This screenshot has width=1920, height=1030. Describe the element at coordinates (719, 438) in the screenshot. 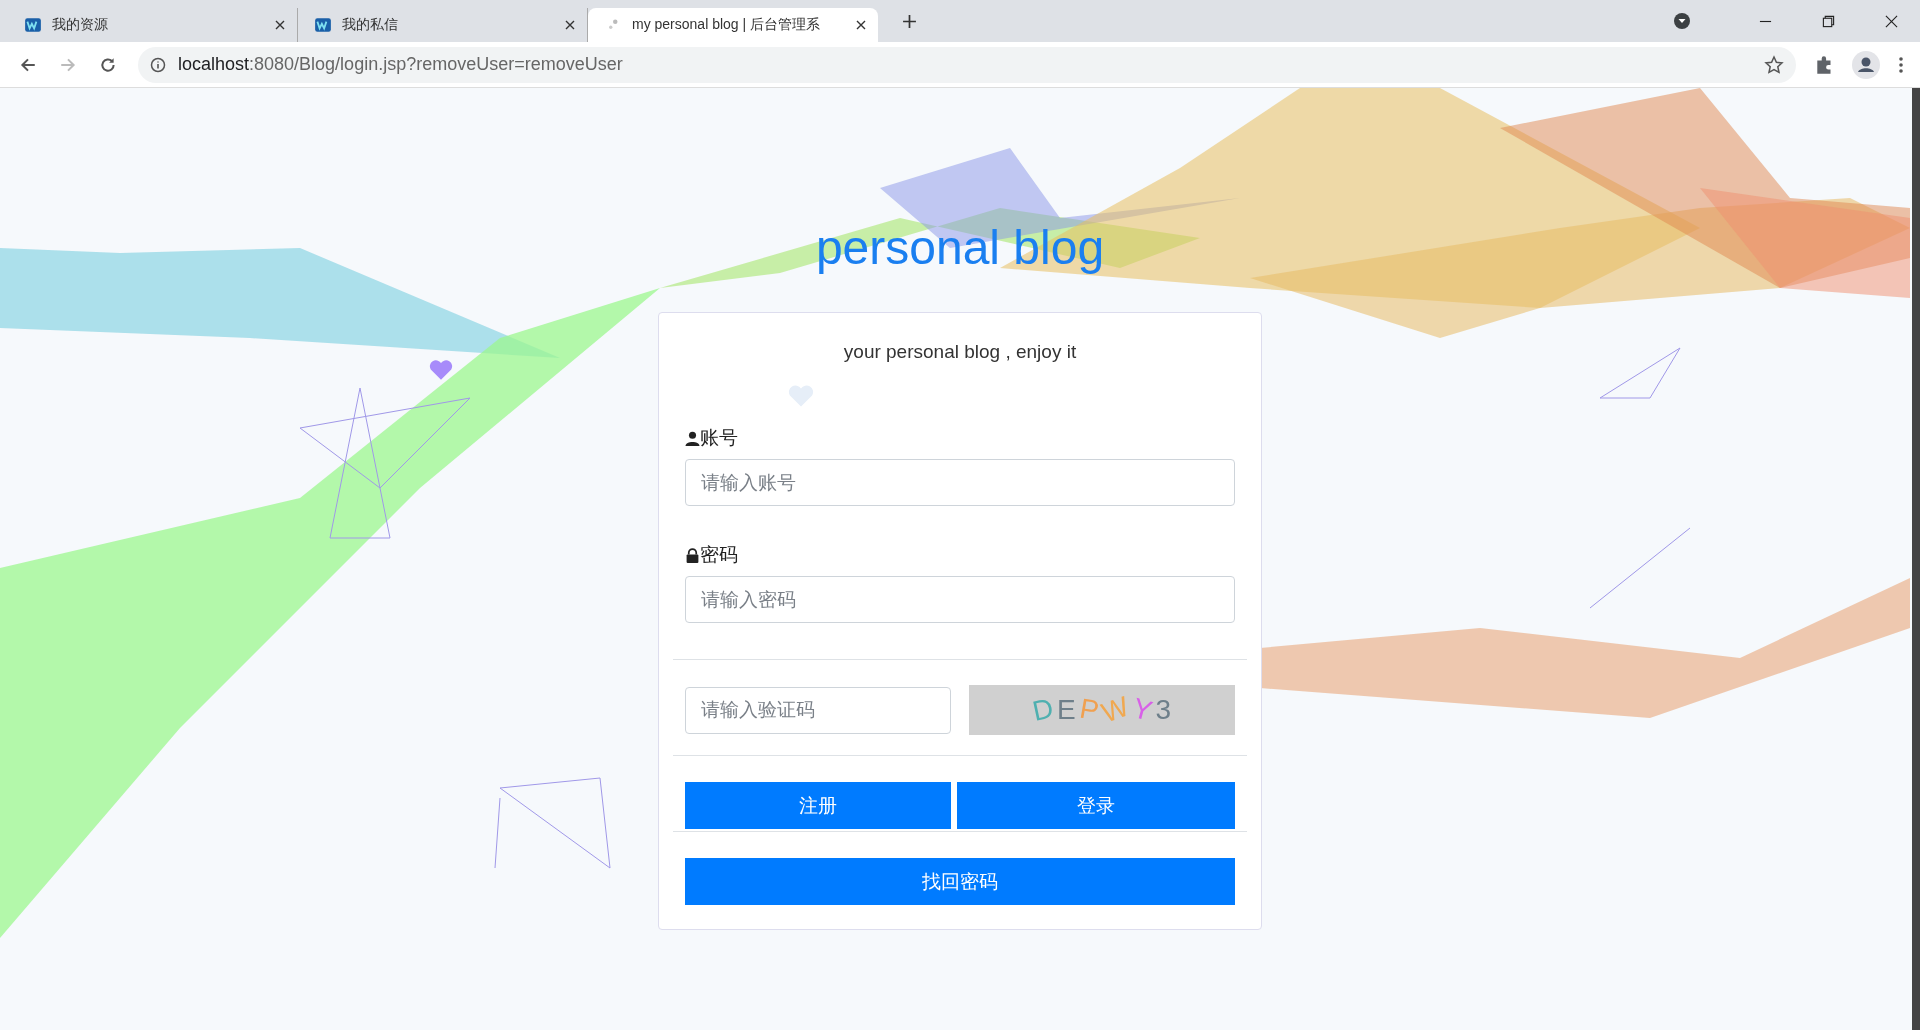

I see `field-label: 账号` at that location.